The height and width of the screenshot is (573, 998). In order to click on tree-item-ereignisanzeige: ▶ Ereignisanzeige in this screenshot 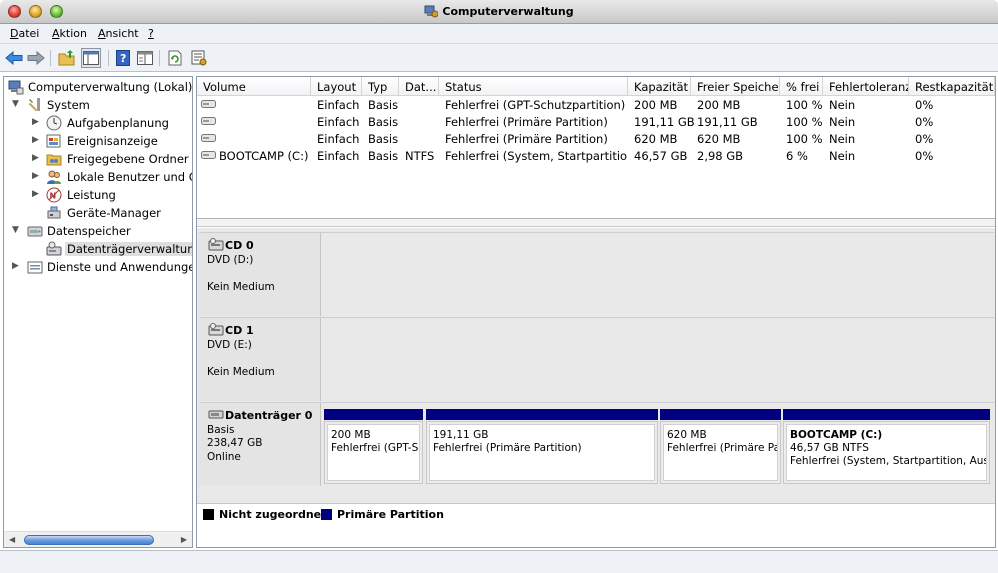, I will do `click(98, 141)`.